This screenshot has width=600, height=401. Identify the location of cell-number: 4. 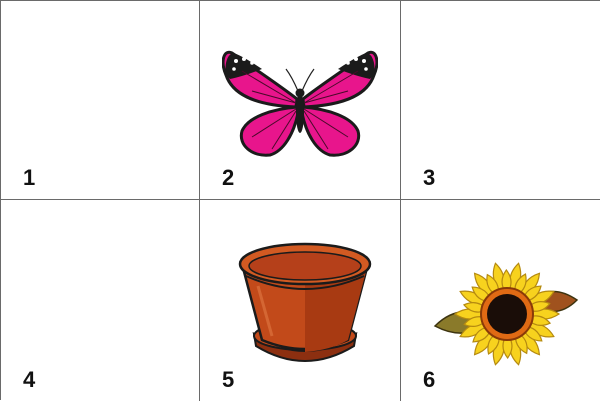
(29, 379).